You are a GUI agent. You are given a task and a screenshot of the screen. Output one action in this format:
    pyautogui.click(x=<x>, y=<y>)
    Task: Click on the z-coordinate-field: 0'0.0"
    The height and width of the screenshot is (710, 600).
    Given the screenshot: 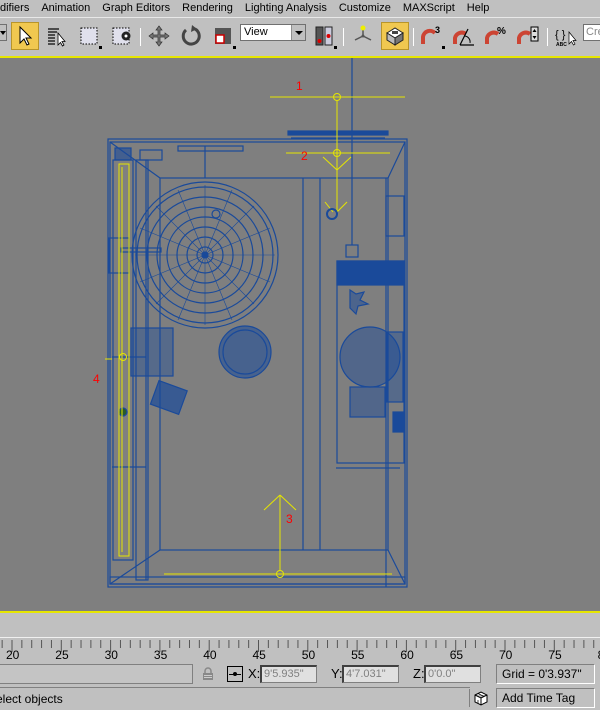 What is the action you would take?
    pyautogui.click(x=452, y=674)
    